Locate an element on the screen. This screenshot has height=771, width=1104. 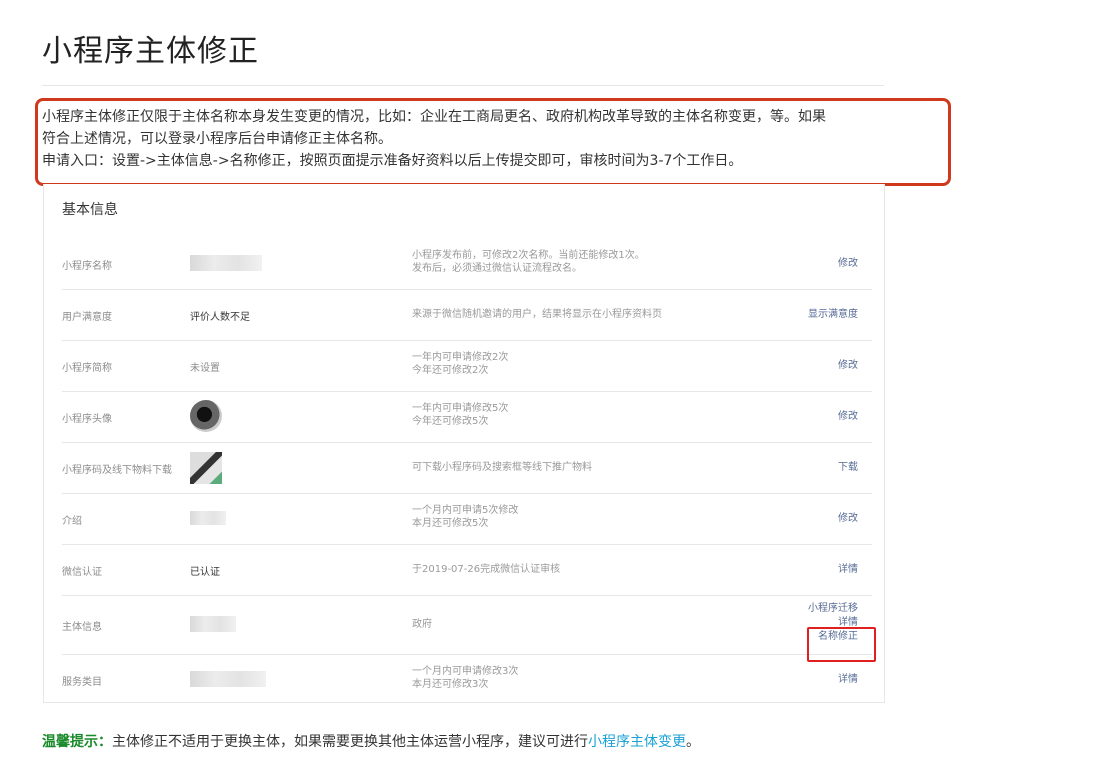
mini-program-migrate-link: 小程序迁移 is located at coordinates (833, 608).